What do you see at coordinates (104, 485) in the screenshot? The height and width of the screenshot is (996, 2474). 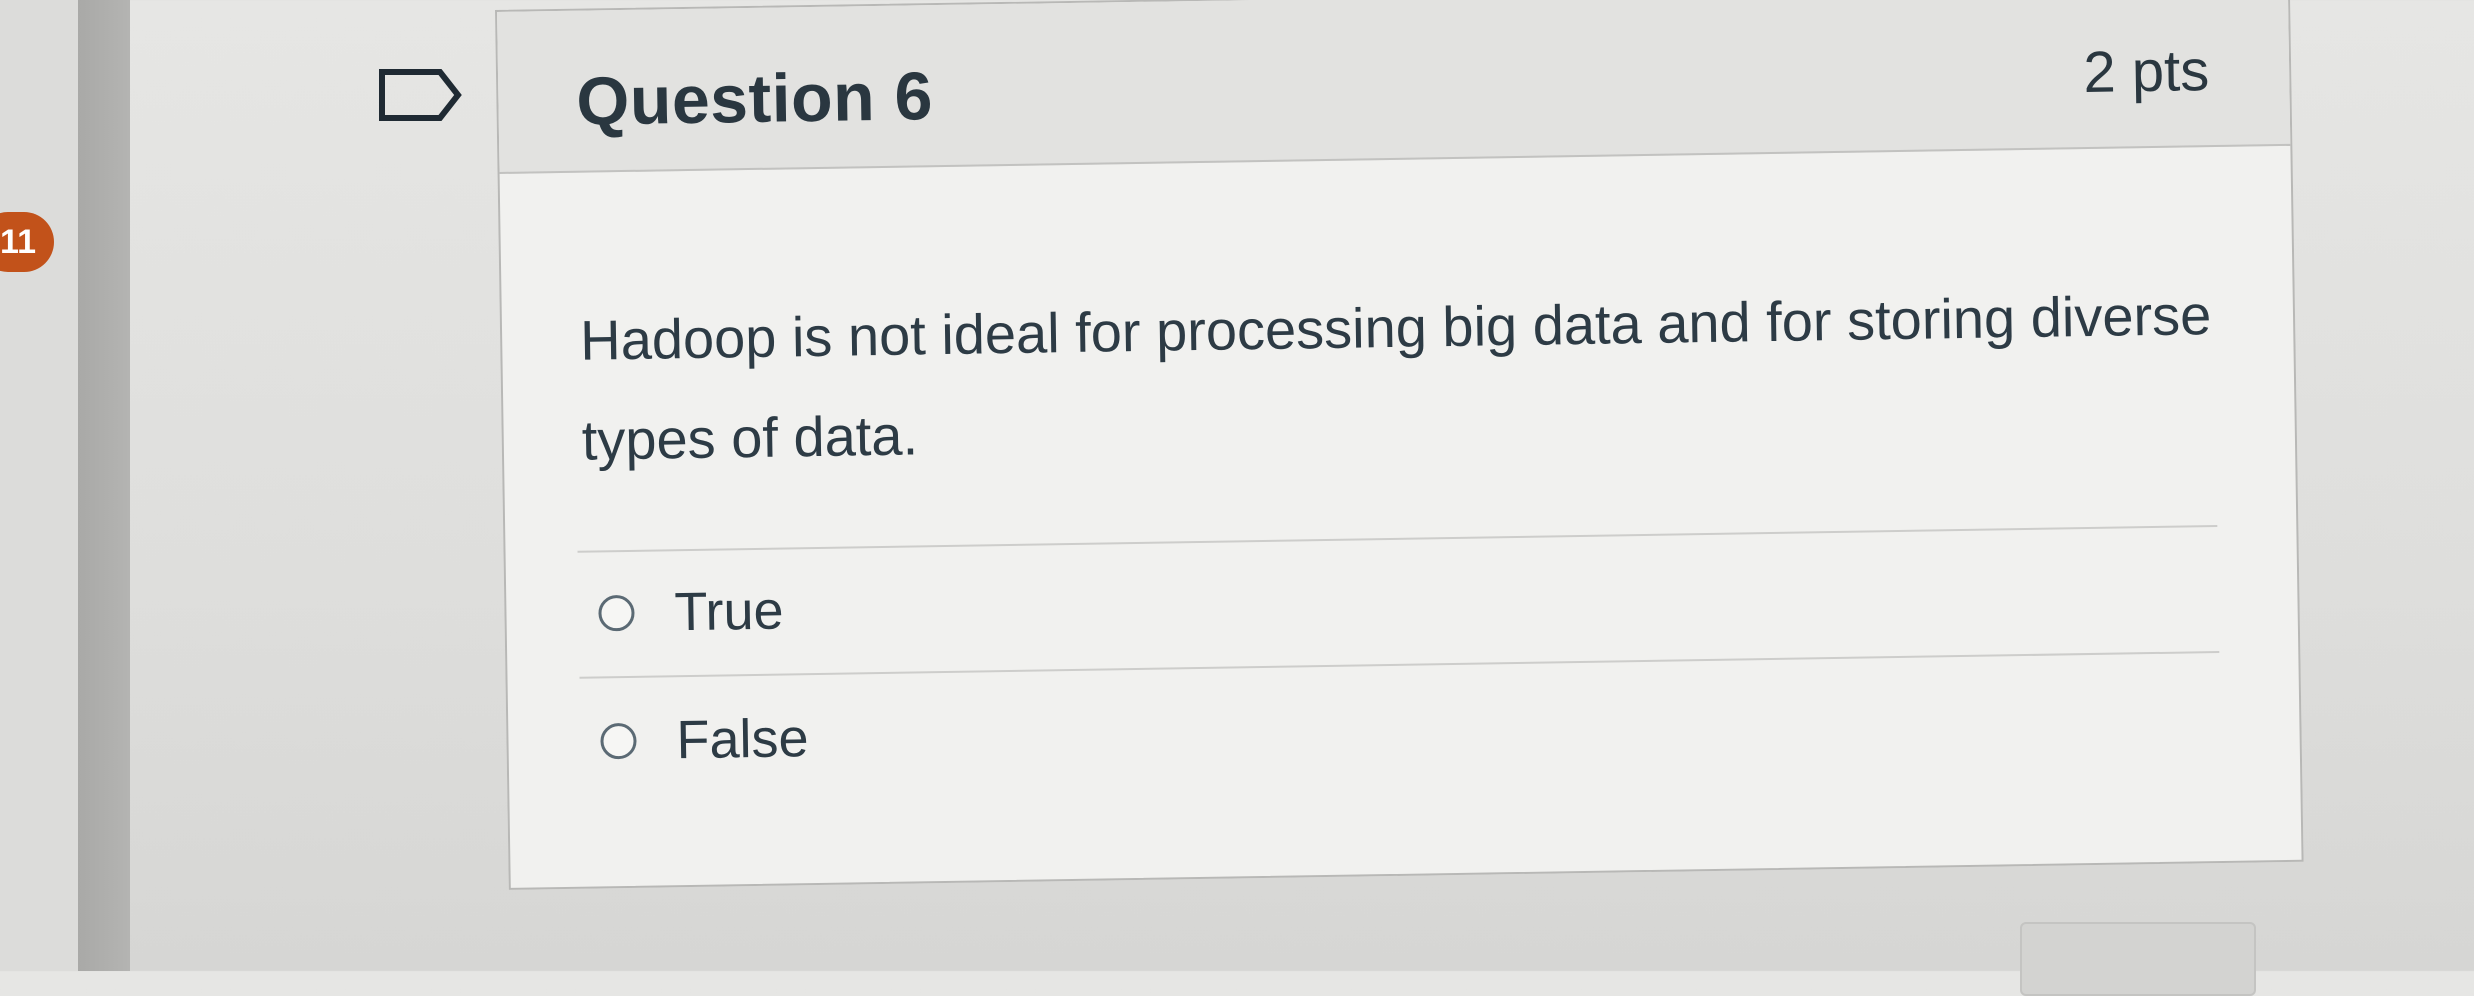 I see `left-scroll-rail` at bounding box center [104, 485].